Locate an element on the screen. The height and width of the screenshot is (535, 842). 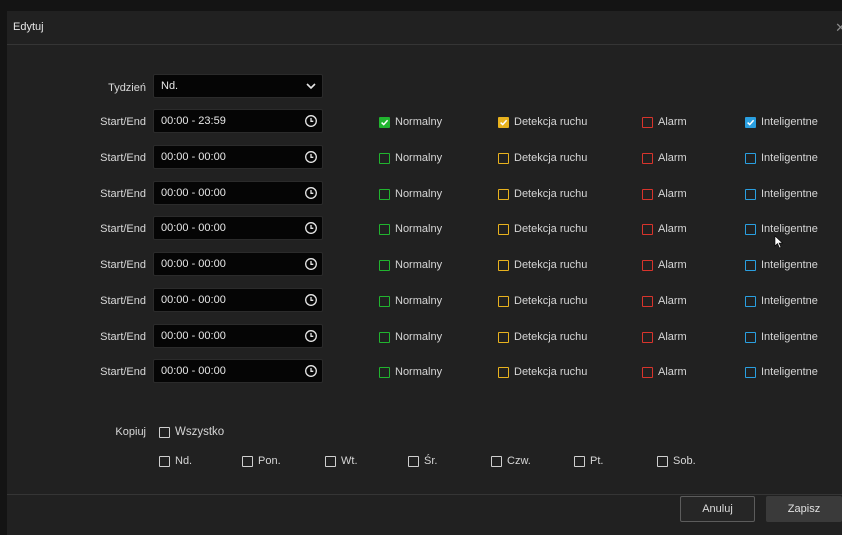
copy-day-checkbox: Pon. is located at coordinates (261, 461).